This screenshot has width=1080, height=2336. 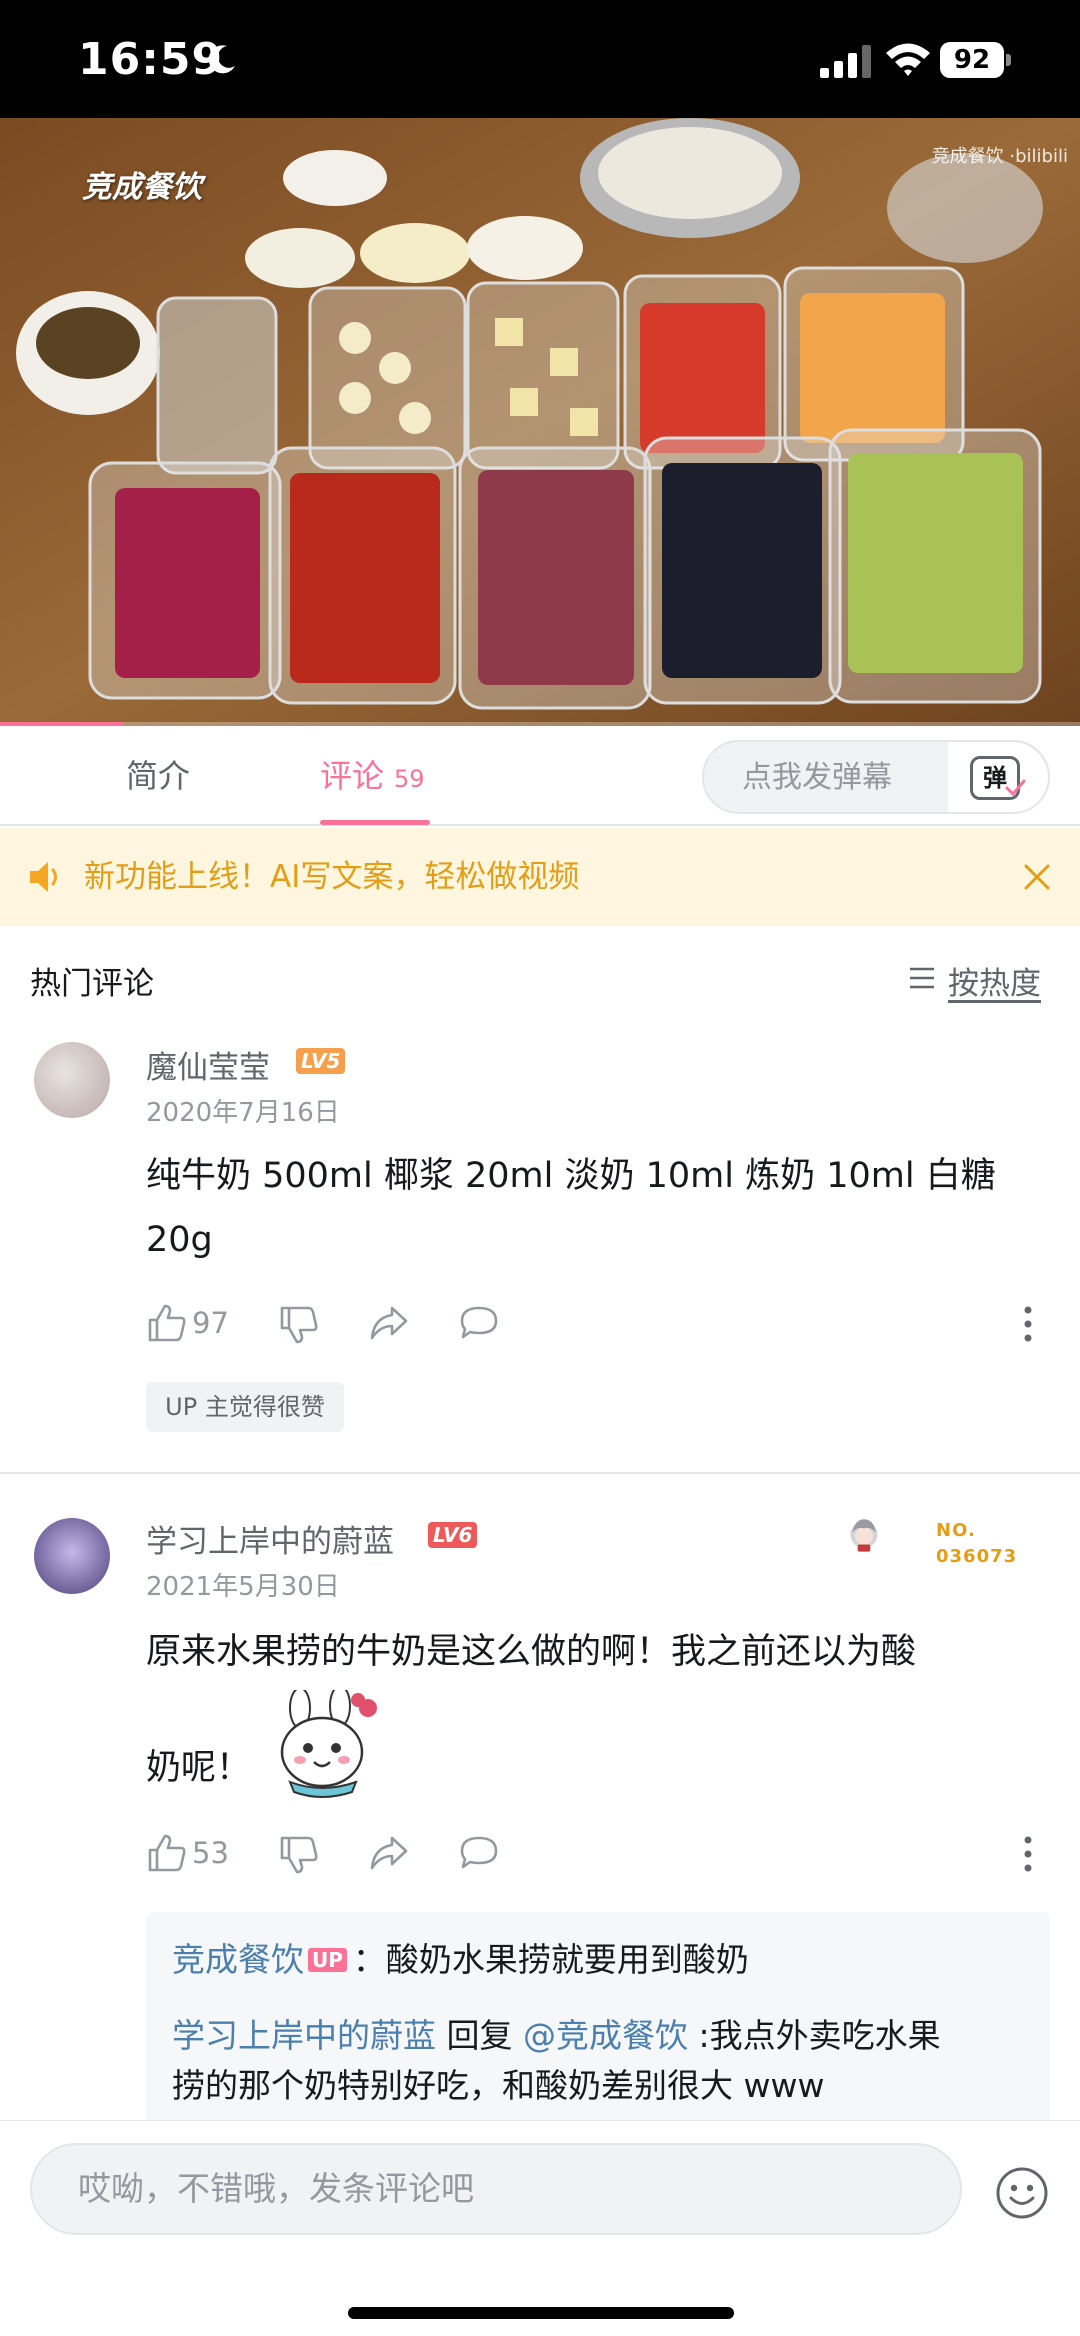 What do you see at coordinates (221, 59) in the screenshot?
I see `moon-icon` at bounding box center [221, 59].